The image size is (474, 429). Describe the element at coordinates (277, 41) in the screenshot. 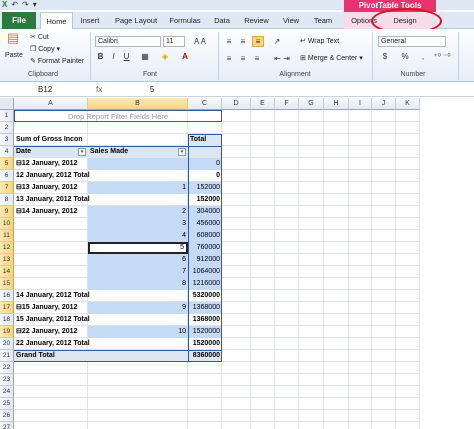

I see `orientation-icon: ↗` at that location.